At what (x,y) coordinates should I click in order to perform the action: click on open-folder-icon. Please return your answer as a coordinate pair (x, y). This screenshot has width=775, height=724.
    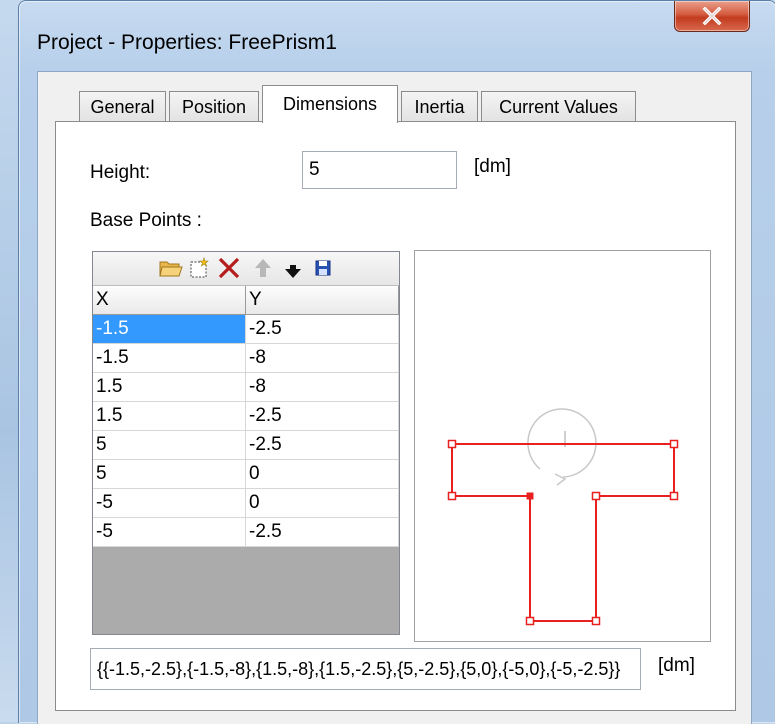
    Looking at the image, I should click on (171, 268).